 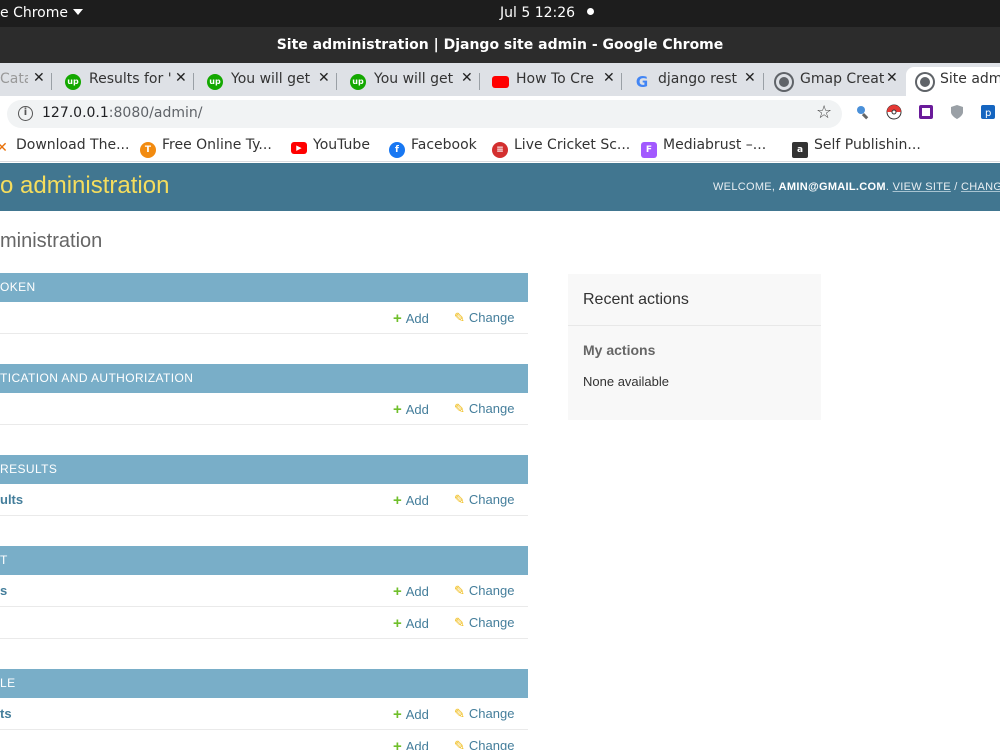 What do you see at coordinates (264, 378) in the screenshot?
I see `module-caption: TICATION AND AUTHORIZATION` at bounding box center [264, 378].